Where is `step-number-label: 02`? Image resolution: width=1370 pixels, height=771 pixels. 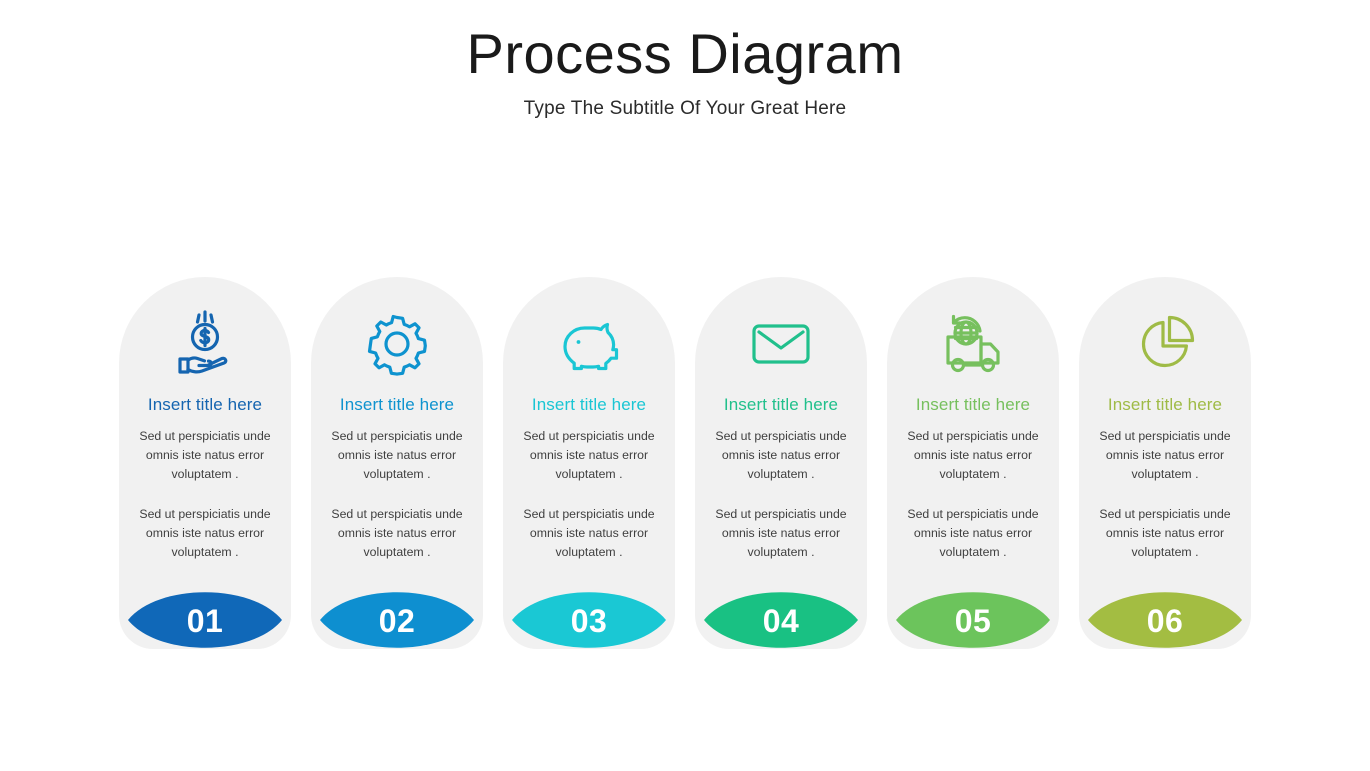 step-number-label: 02 is located at coordinates (397, 620).